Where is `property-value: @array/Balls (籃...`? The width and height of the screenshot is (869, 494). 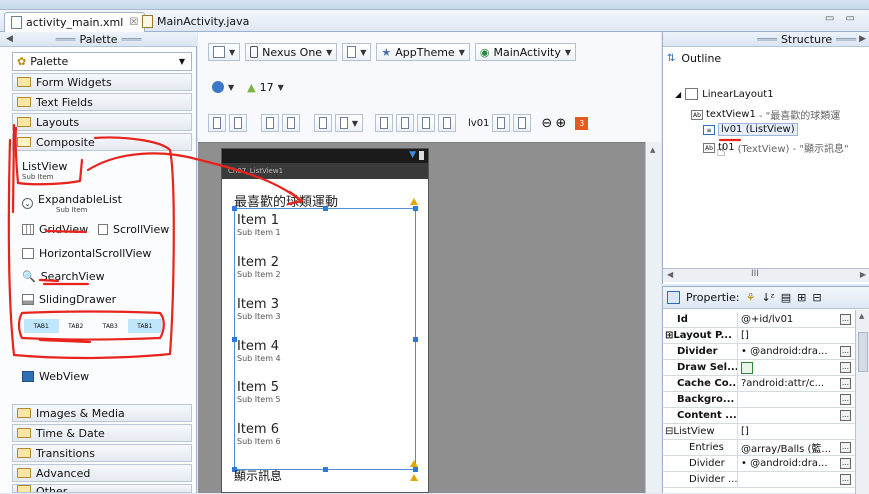
property-value: @array/Balls (籃... is located at coordinates (789, 447).